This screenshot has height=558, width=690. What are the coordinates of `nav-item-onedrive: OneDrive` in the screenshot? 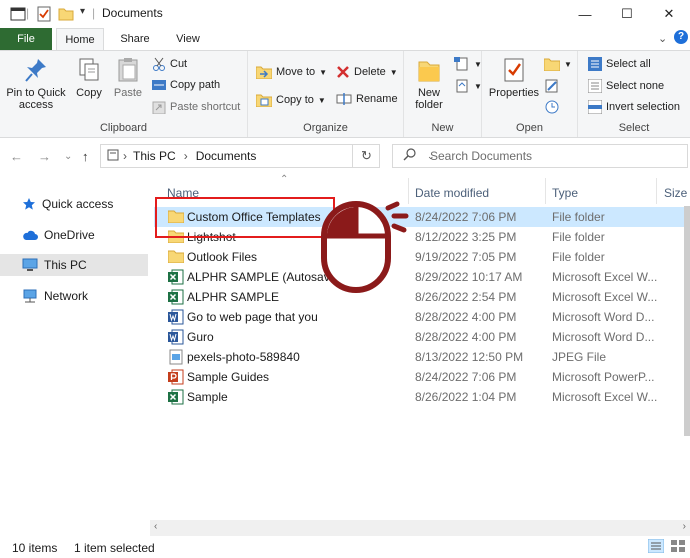 It's located at (74, 235).